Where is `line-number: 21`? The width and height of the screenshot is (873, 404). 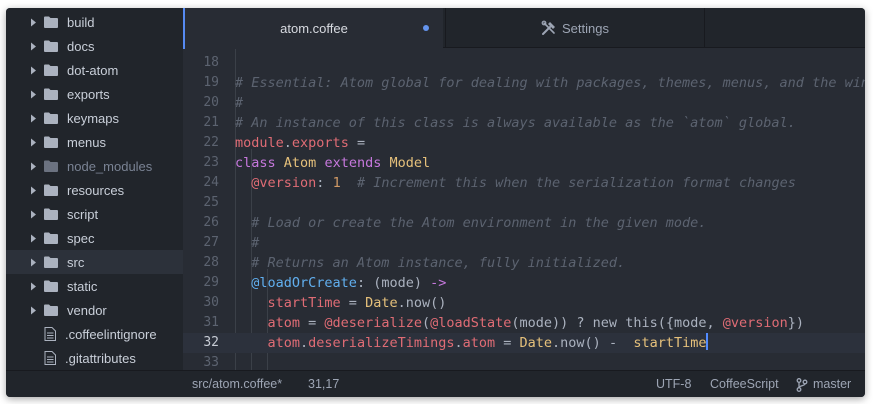 line-number: 21 is located at coordinates (201, 123).